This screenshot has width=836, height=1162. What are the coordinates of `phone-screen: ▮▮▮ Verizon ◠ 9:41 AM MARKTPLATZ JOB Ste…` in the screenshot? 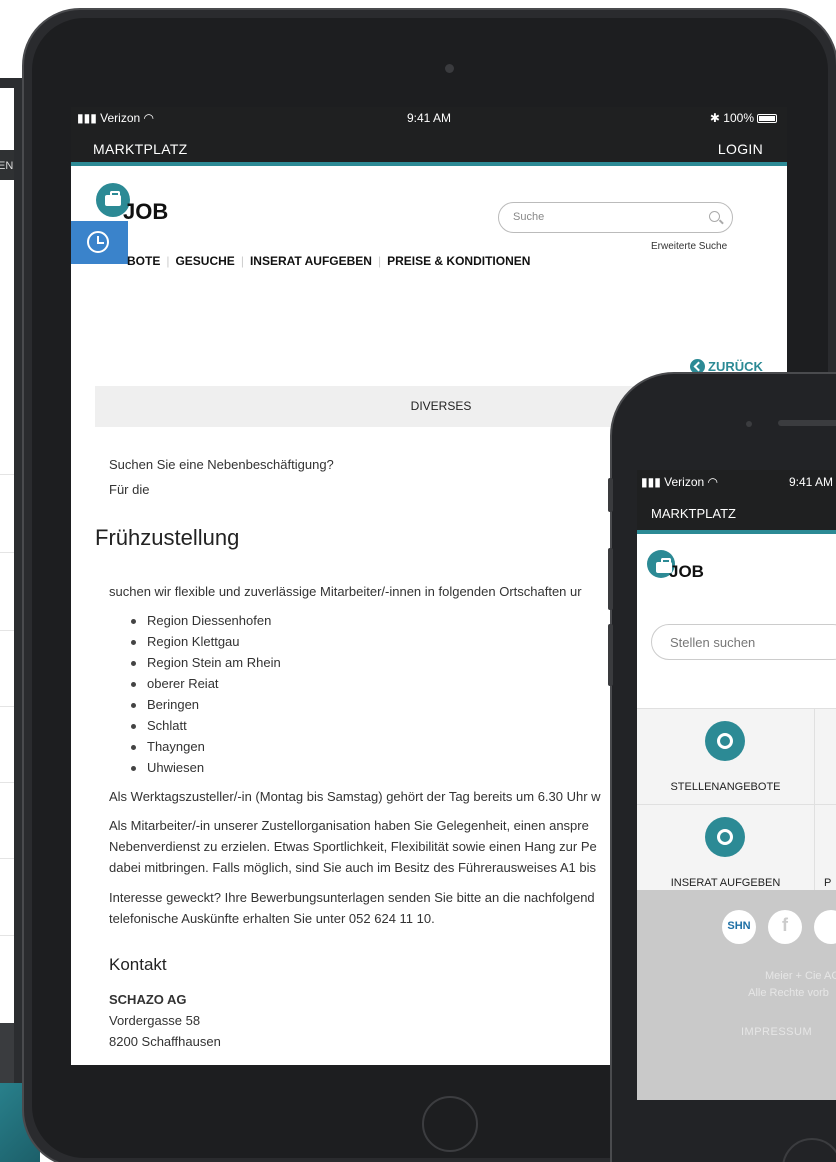 It's located at (736, 785).